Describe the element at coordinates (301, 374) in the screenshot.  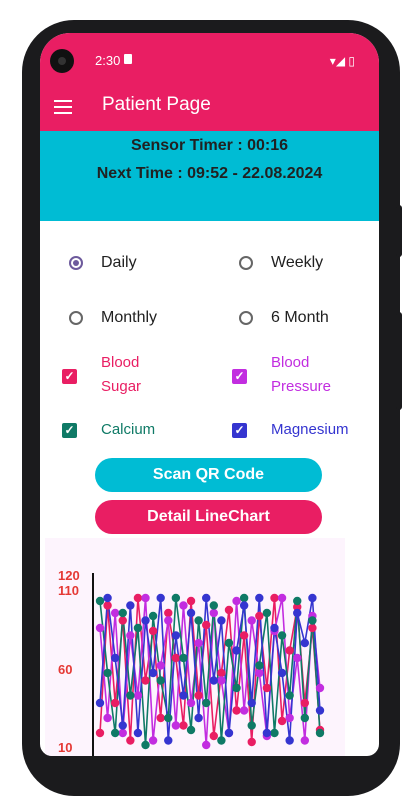
I see `label-blood-pressure: Blood Pressure` at that location.